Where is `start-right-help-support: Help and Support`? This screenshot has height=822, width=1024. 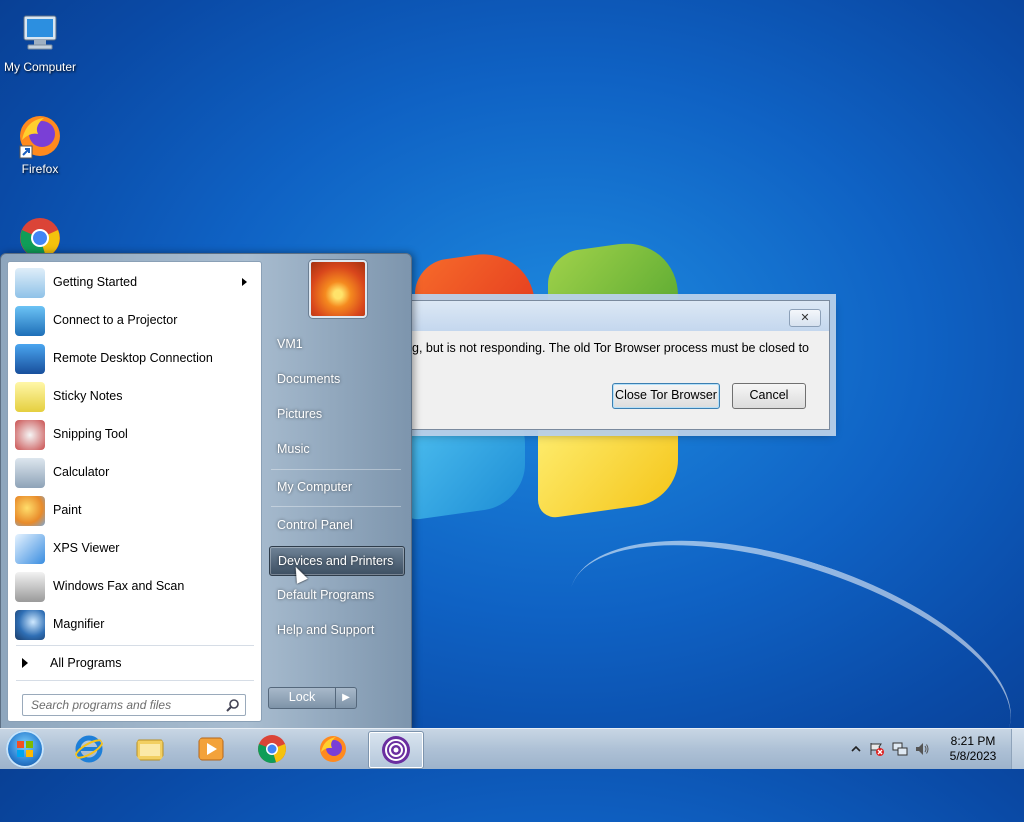 start-right-help-support: Help and Support is located at coordinates (336, 630).